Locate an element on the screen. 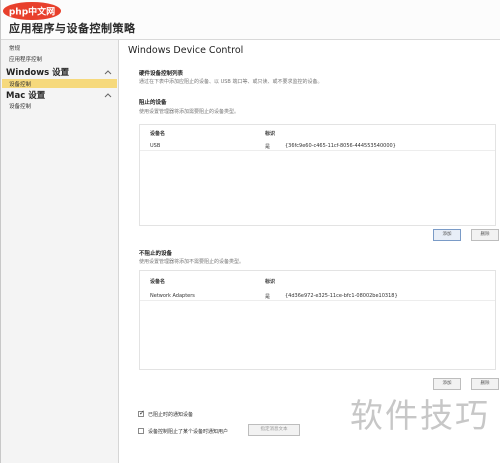 Image resolution: width=500 pixels, height=463 pixels. device-id-cell: {4d36e972-e325-11ce-bfc1-08002be10318} is located at coordinates (341, 296).